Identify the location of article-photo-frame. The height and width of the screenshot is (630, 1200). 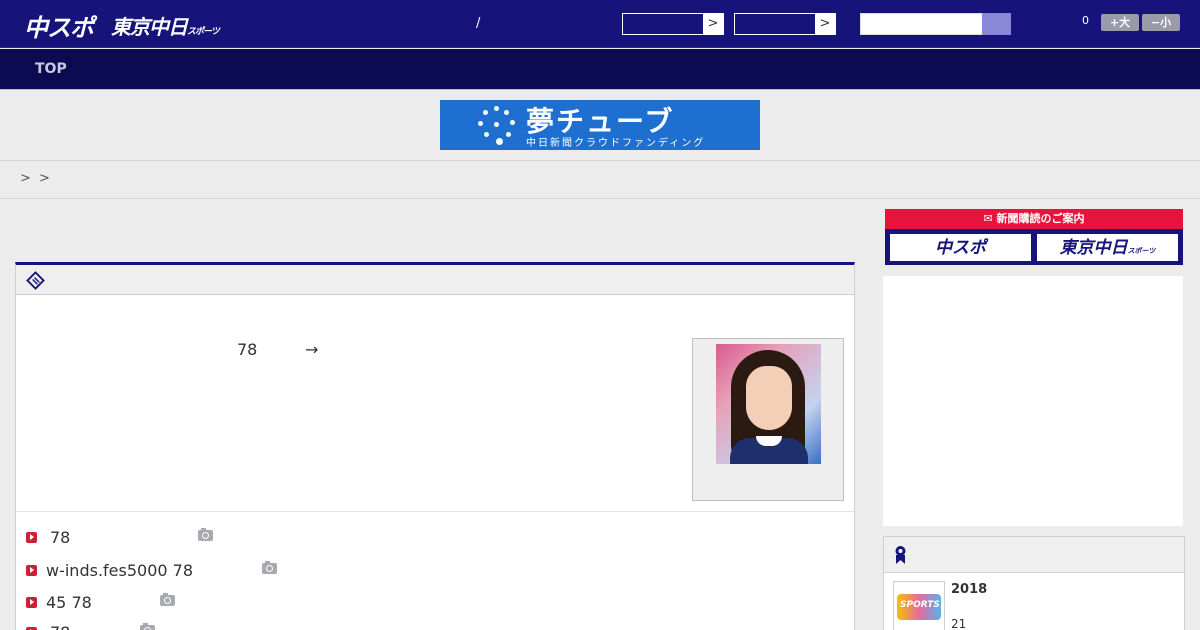
(768, 419).